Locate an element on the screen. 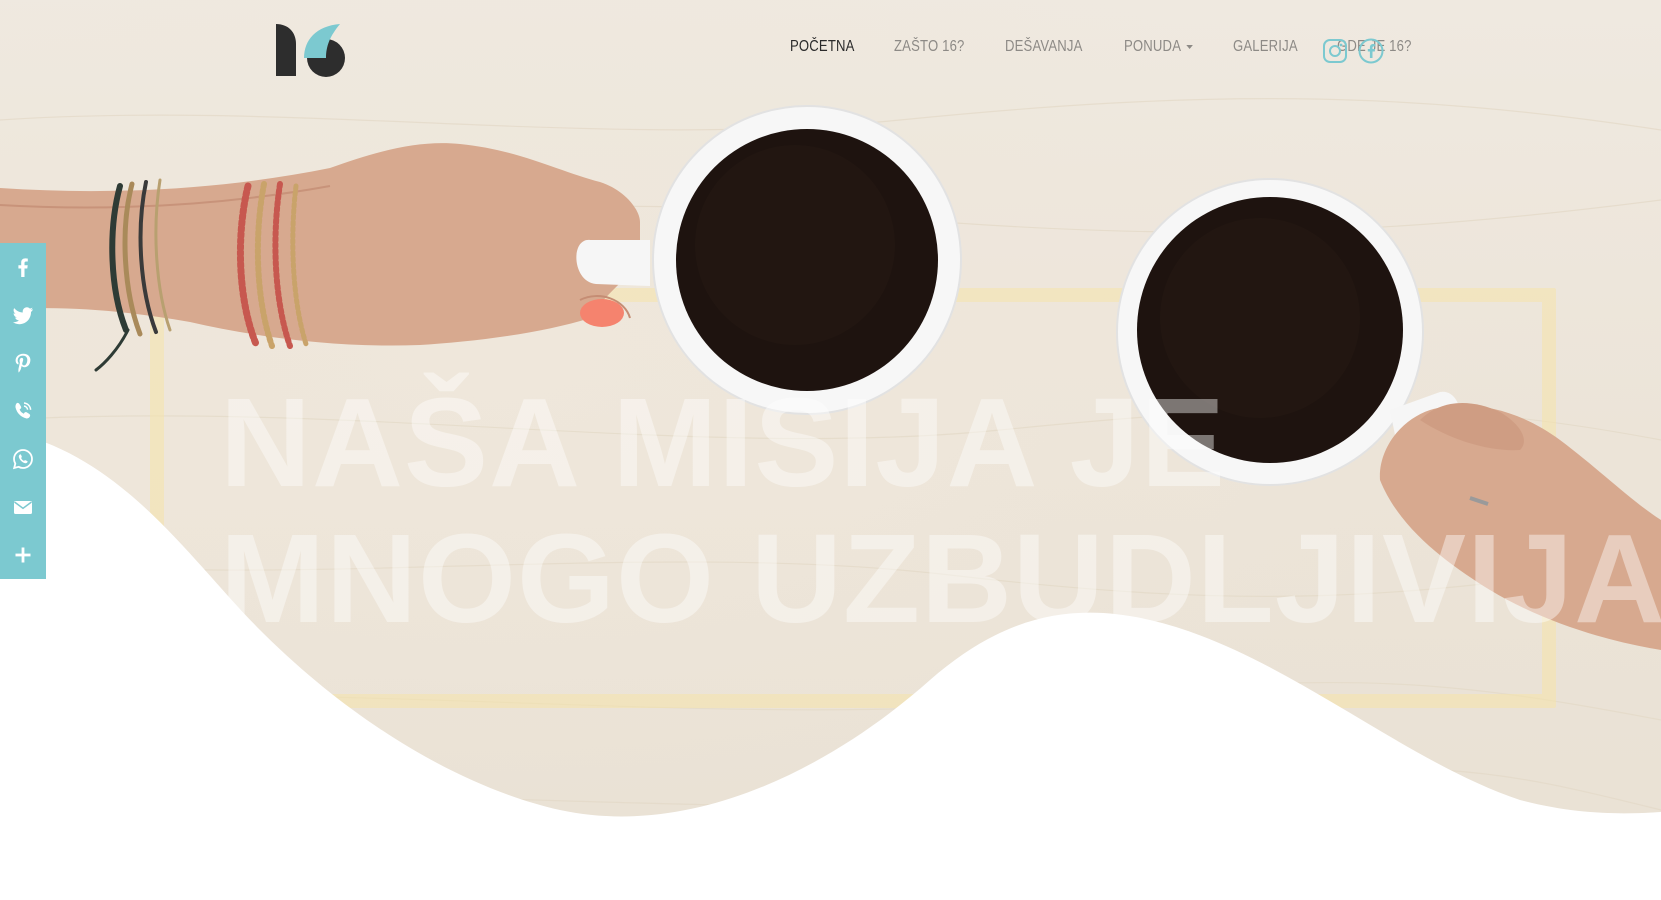 The height and width of the screenshot is (900, 1661). share-twitter-button is located at coordinates (23, 315).